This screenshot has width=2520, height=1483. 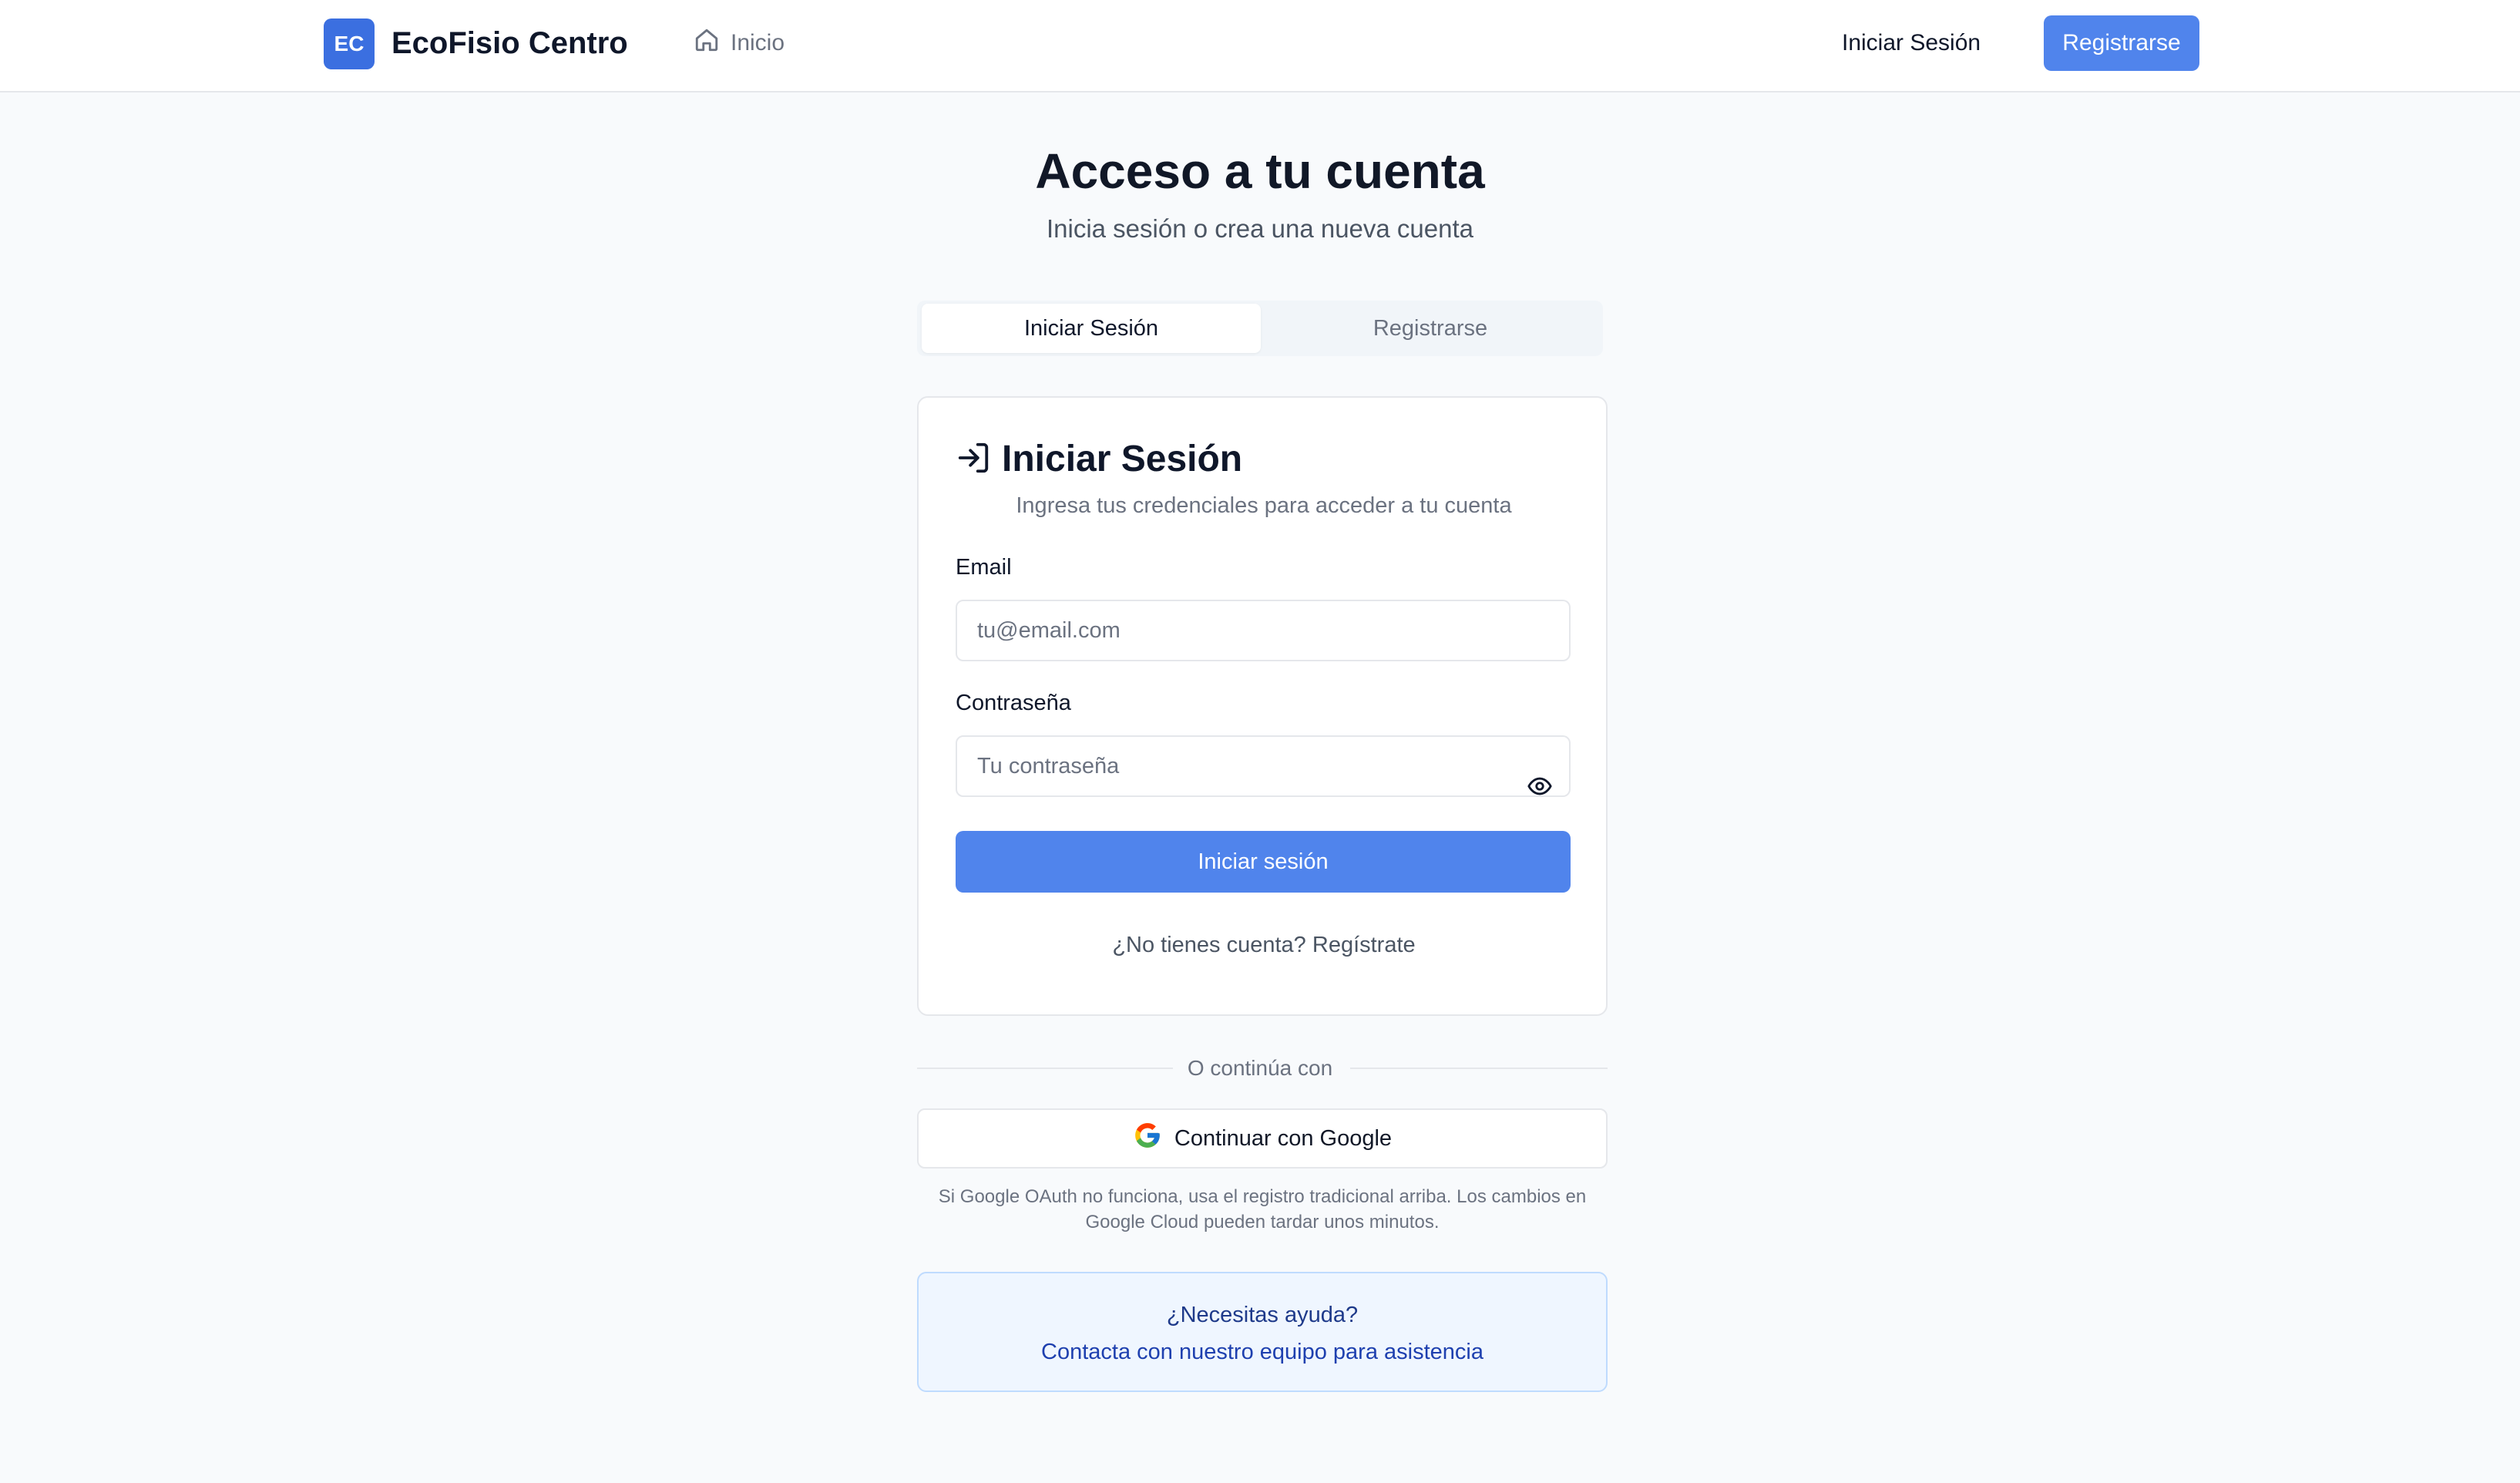 I want to click on home-icon, so click(x=707, y=43).